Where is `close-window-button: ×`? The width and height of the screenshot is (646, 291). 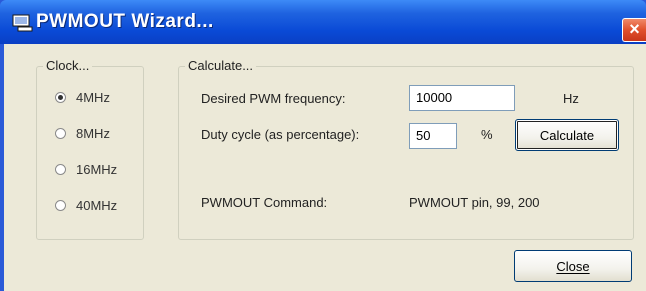 close-window-button: × is located at coordinates (634, 30).